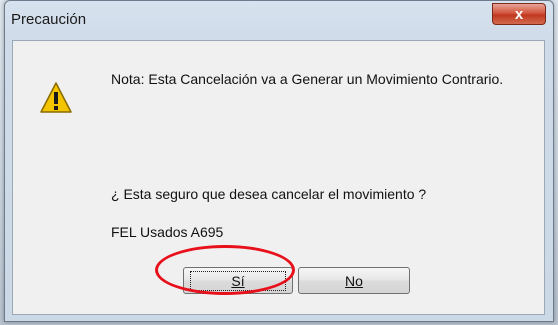  I want to click on yes-button-label: Sí, so click(238, 280).